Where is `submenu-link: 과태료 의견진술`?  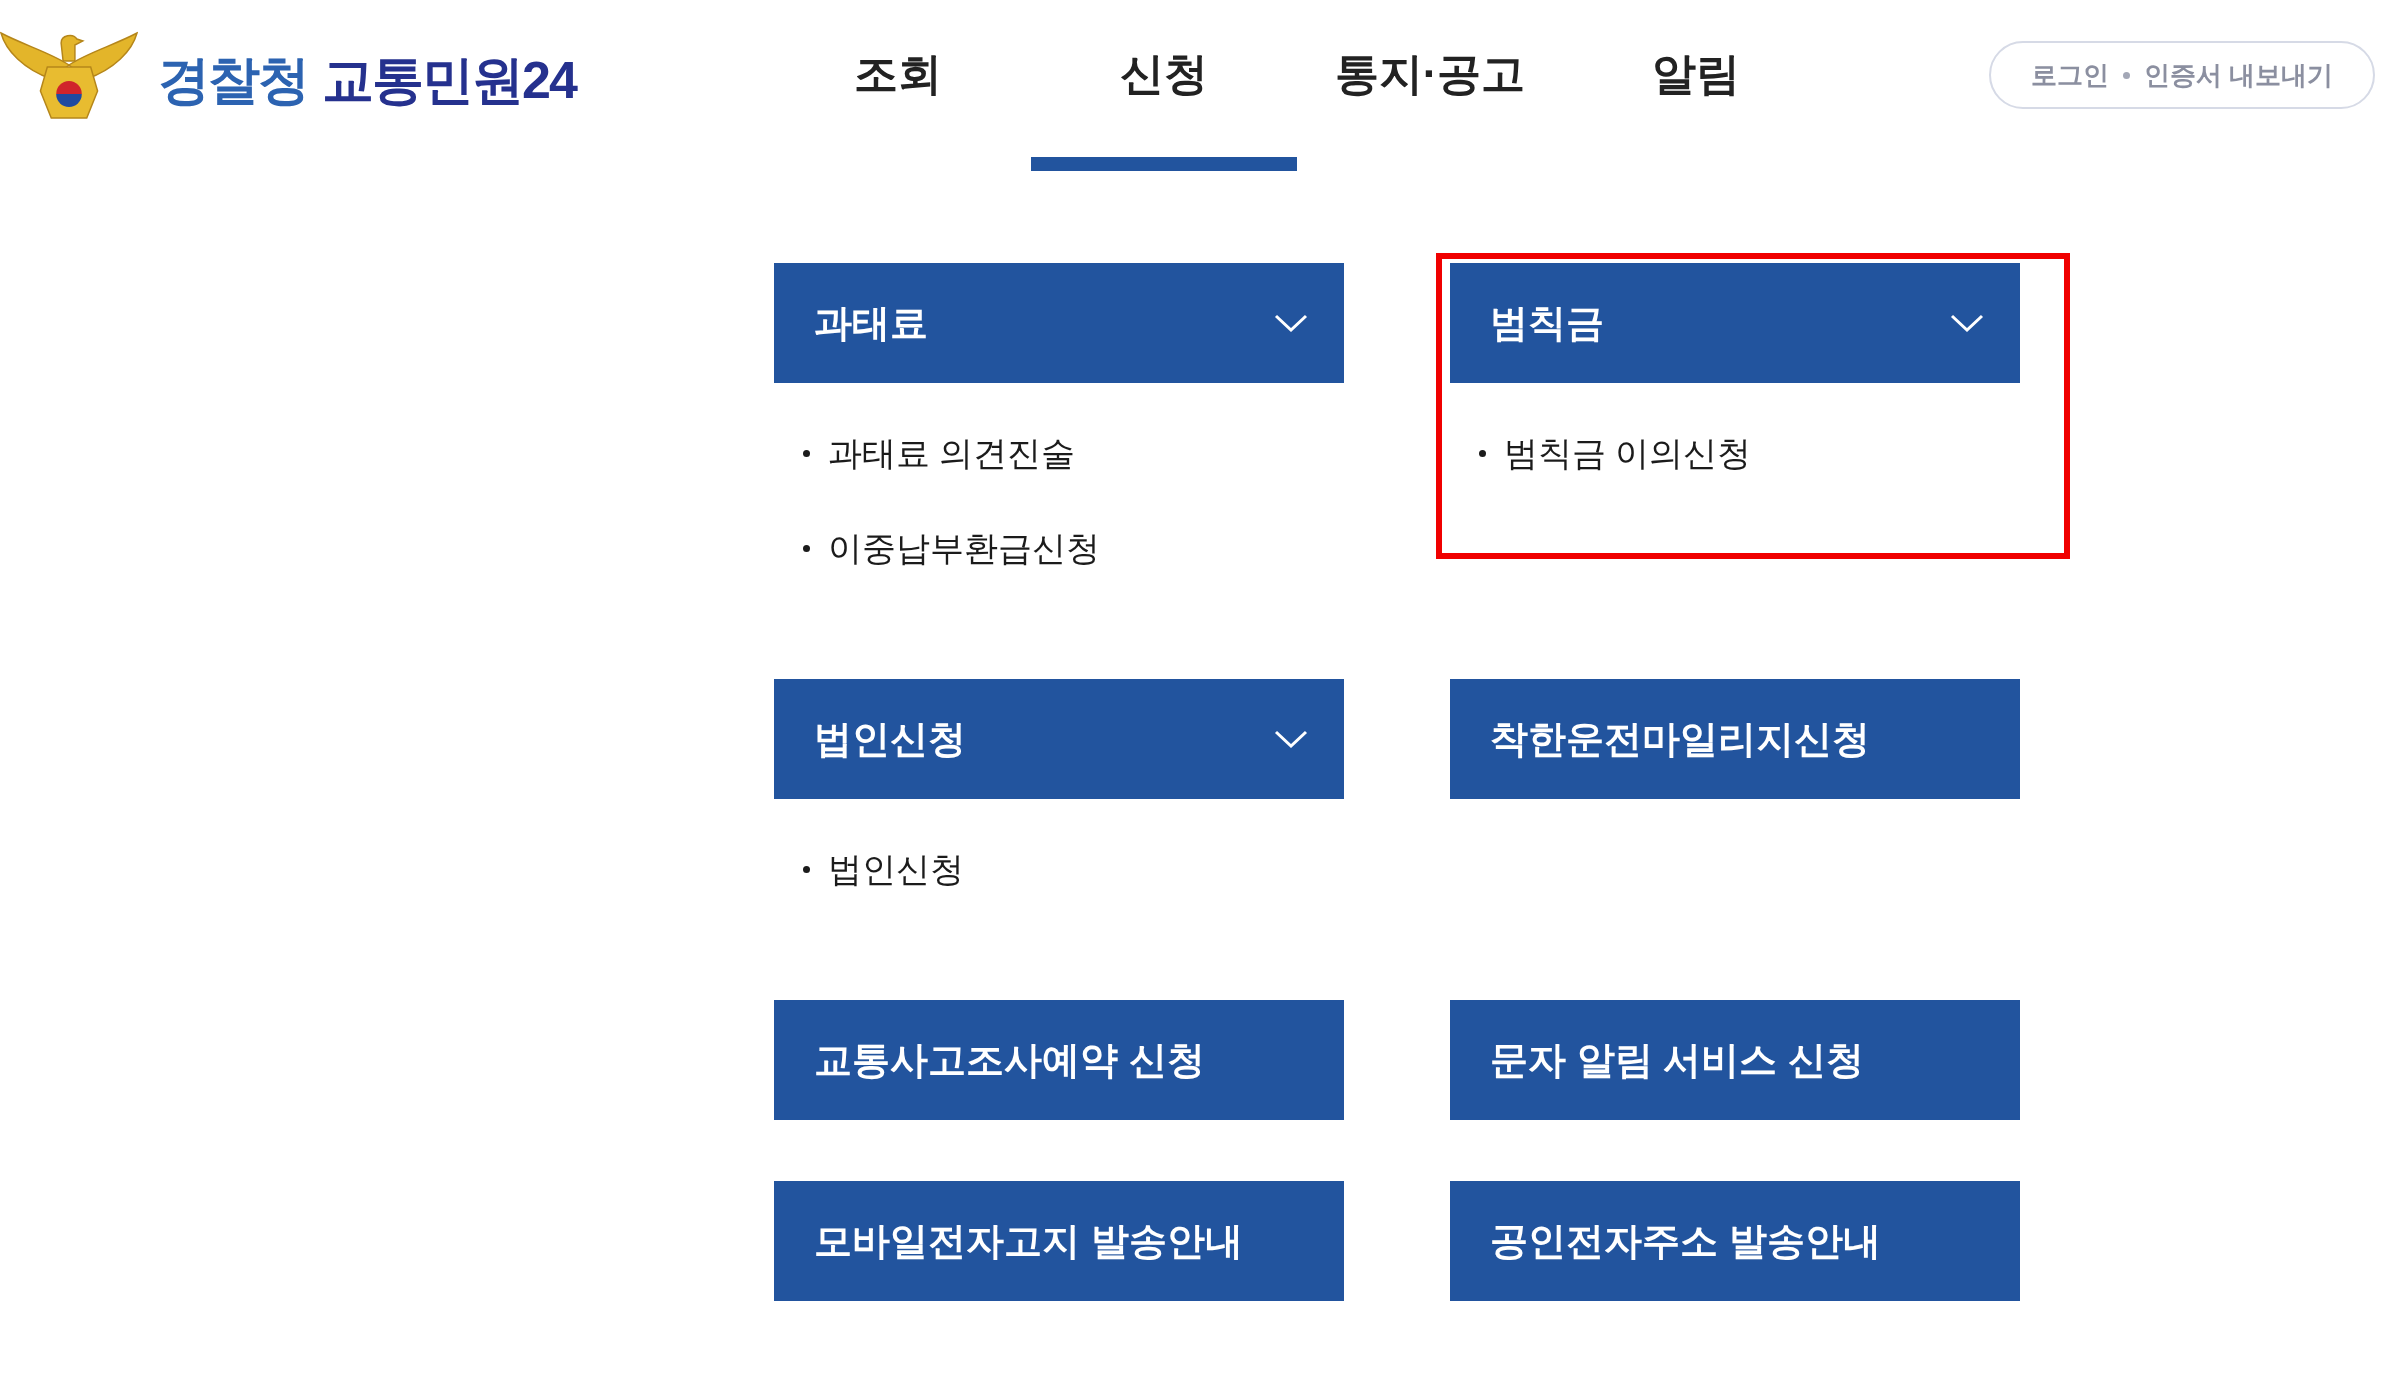 submenu-link: 과태료 의견진술 is located at coordinates (952, 453).